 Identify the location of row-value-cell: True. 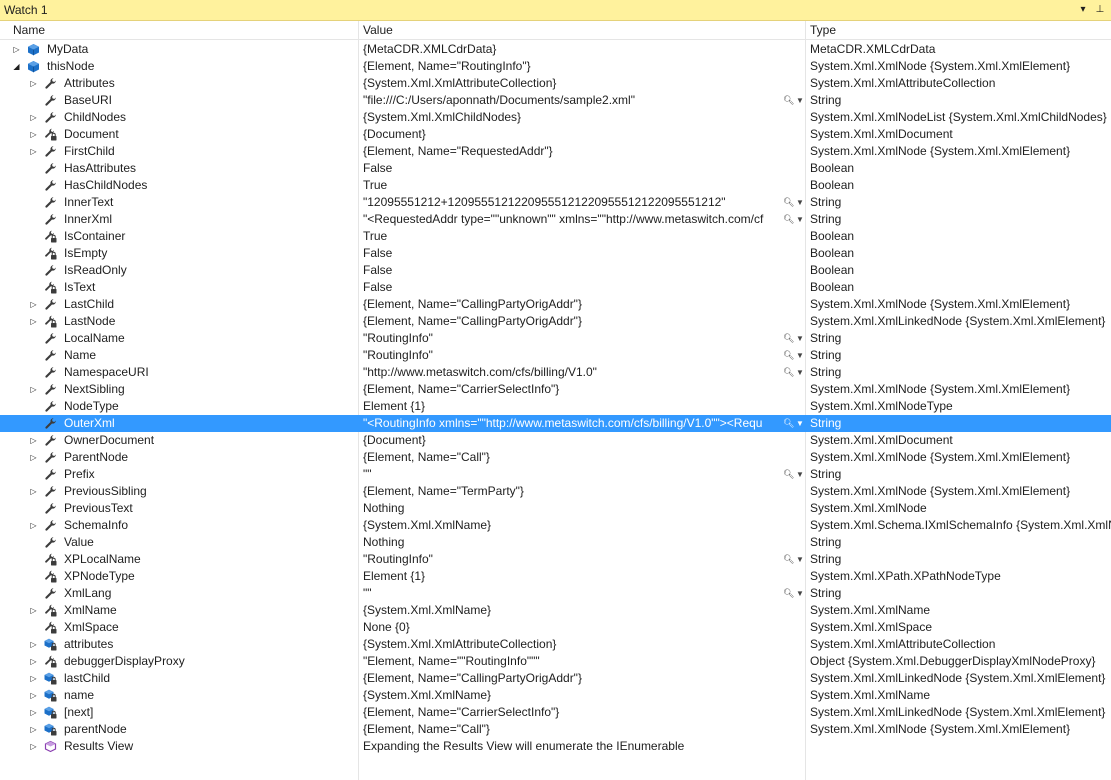
(583, 185).